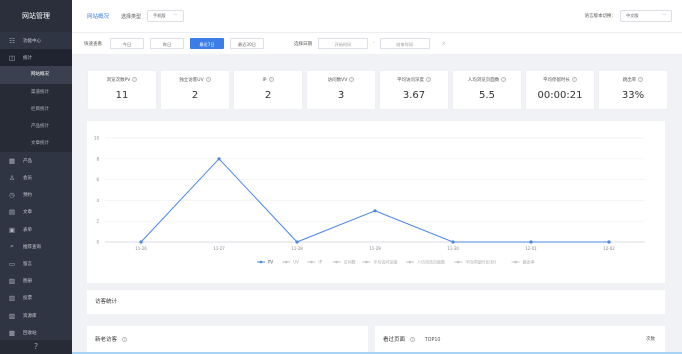 The width and height of the screenshot is (682, 354). What do you see at coordinates (36, 332) in the screenshot?
I see `sidebar-item-recycle: ▩ 回收站` at bounding box center [36, 332].